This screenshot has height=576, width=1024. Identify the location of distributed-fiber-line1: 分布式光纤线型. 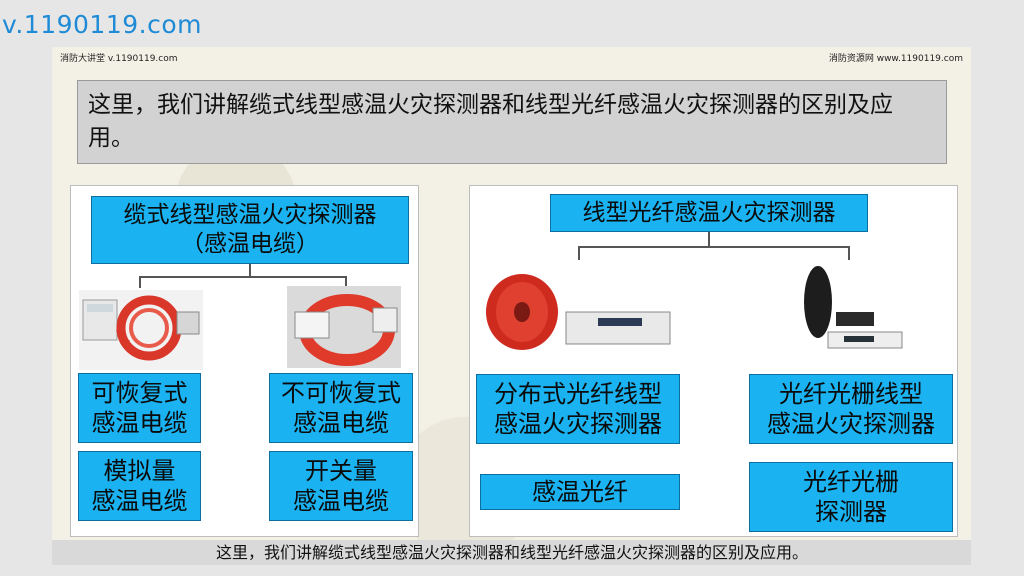
(578, 394).